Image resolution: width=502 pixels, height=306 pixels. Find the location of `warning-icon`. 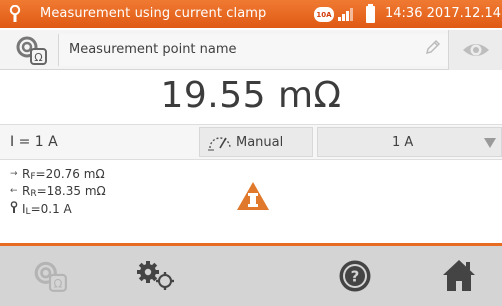

warning-icon is located at coordinates (253, 196).